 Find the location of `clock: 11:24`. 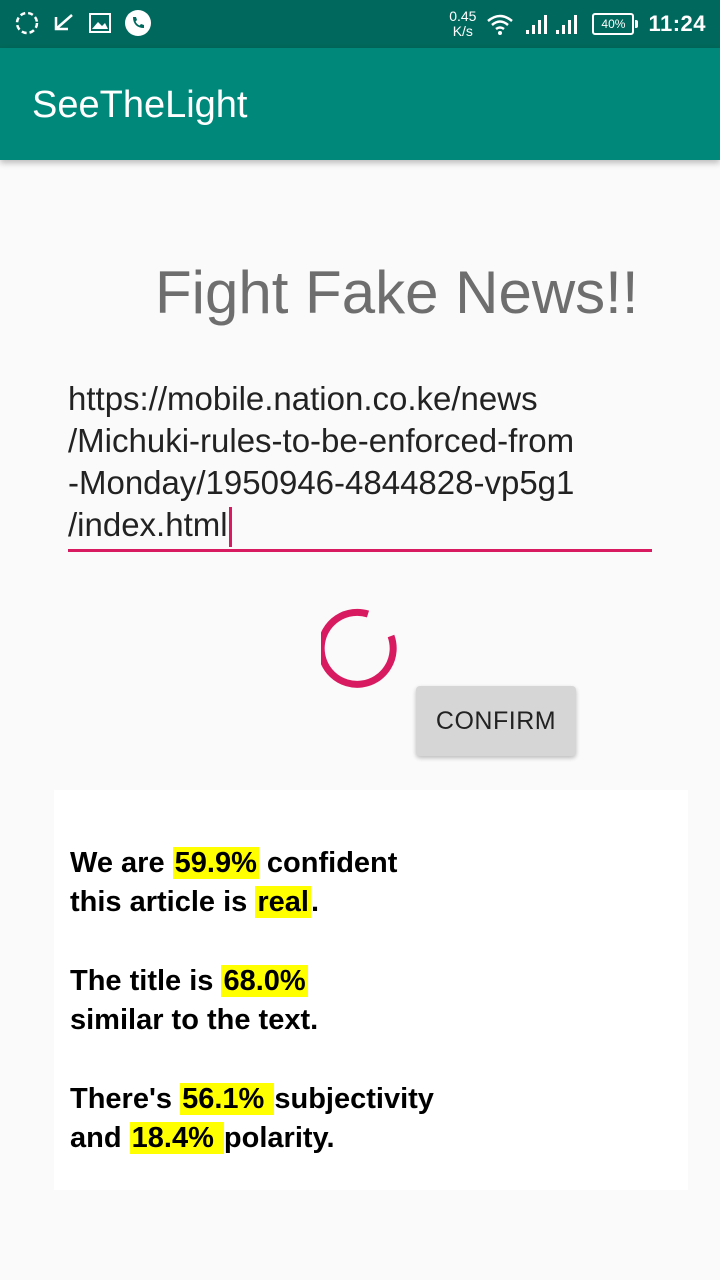

clock: 11:24 is located at coordinates (677, 23).